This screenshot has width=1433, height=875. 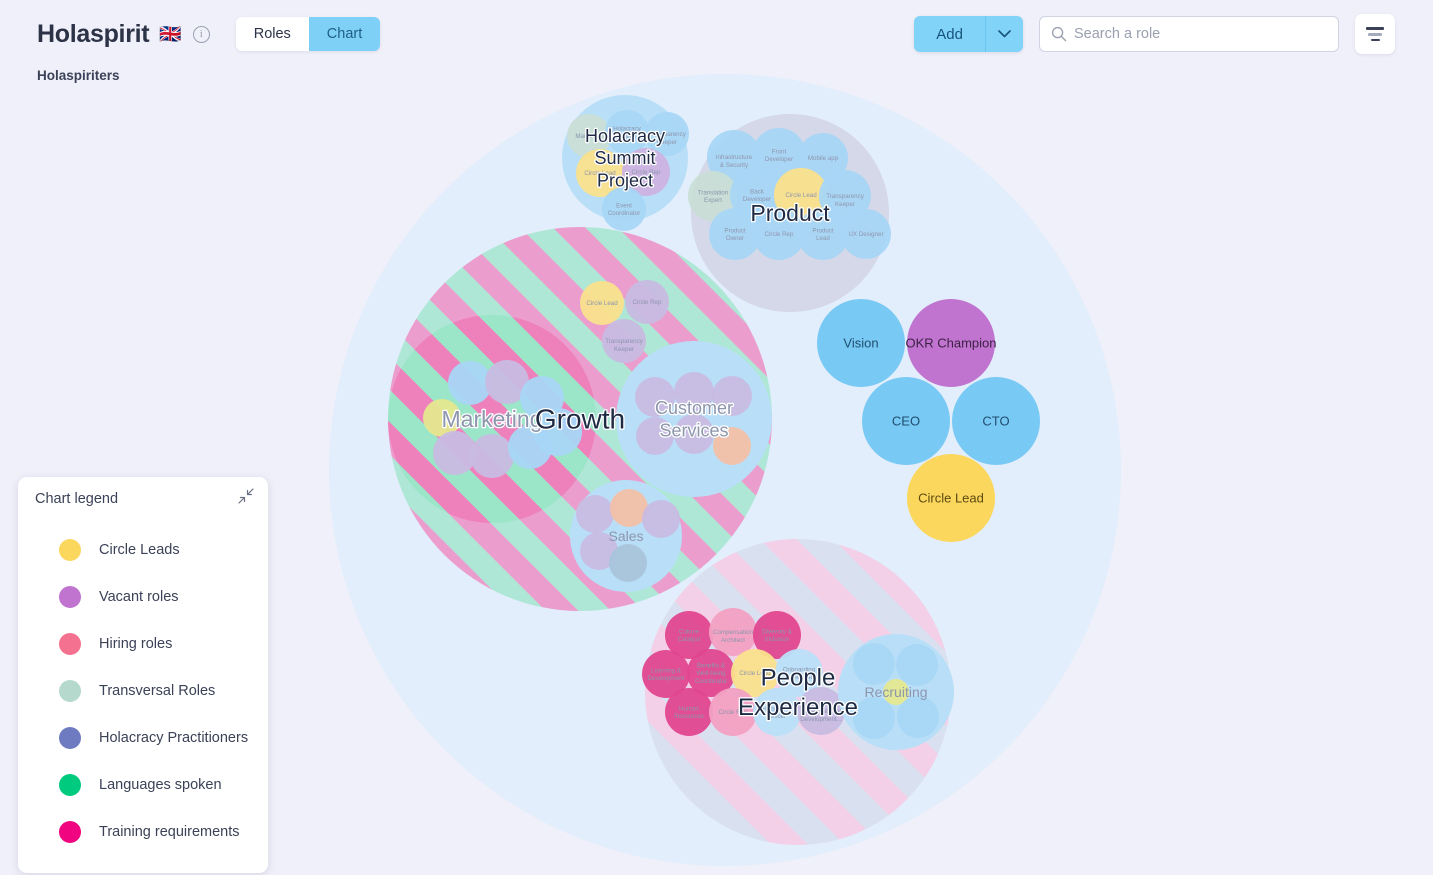 I want to click on role-label: Diversity & Inclusion, so click(x=777, y=635).